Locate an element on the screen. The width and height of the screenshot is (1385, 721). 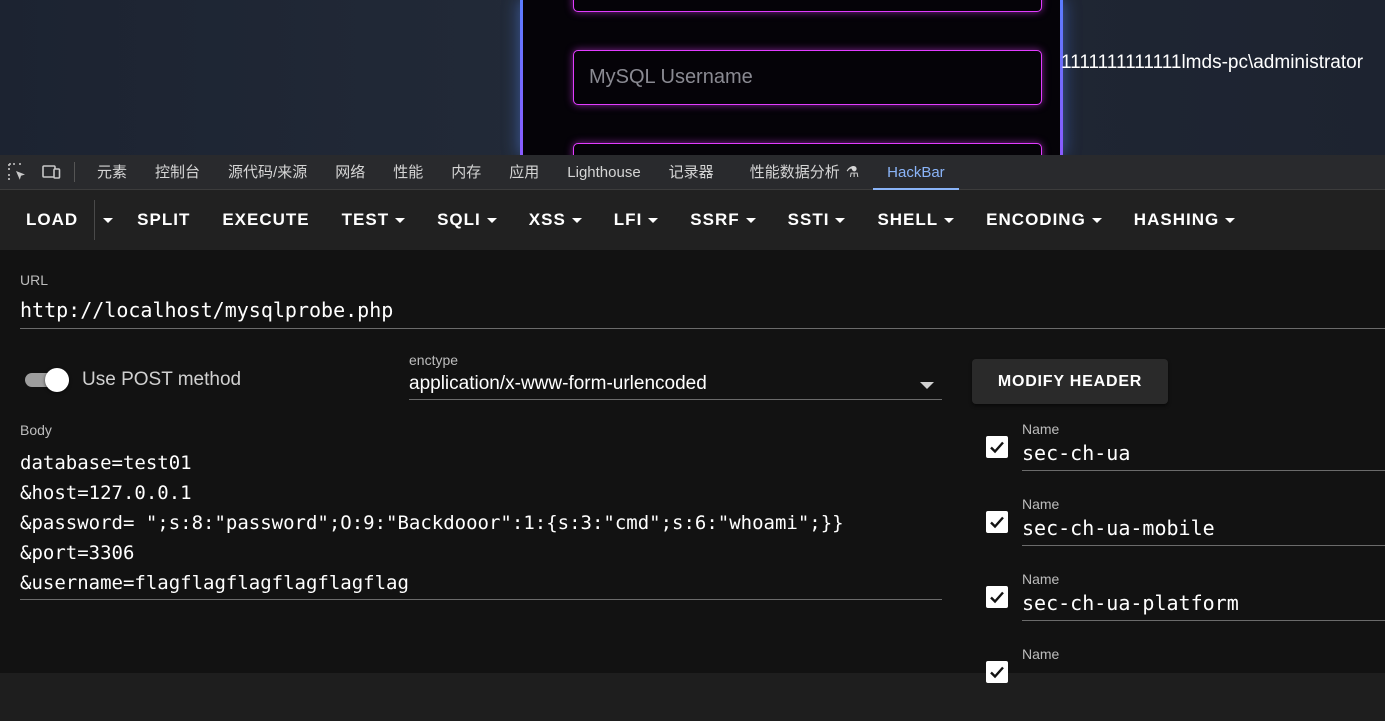
test-menu-label: TEST is located at coordinates (365, 219).